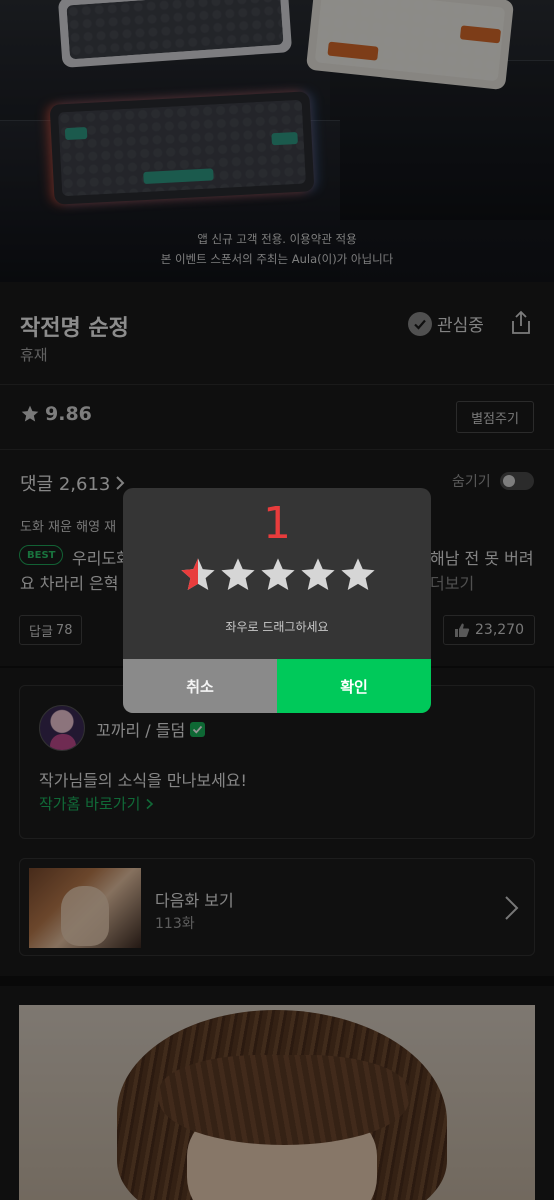 Image resolution: width=554 pixels, height=1200 pixels. Describe the element at coordinates (277, 627) in the screenshot. I see `drag-hint: 좌우로 드래그하세요` at that location.